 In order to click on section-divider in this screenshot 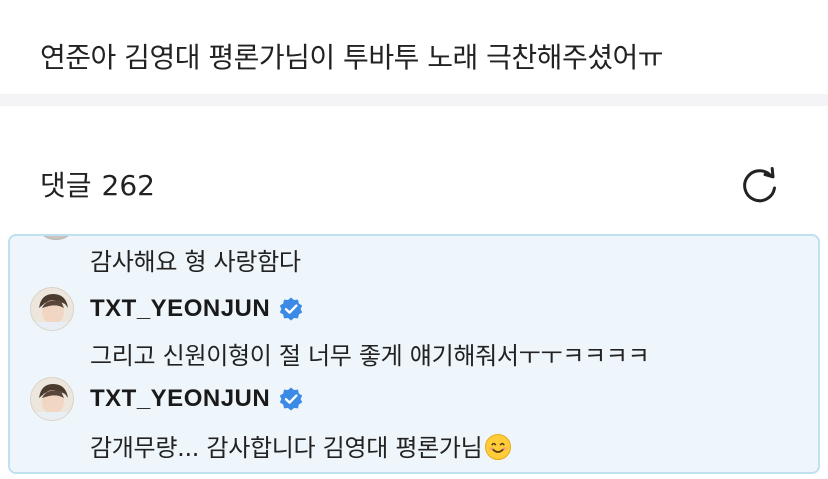, I will do `click(414, 100)`.